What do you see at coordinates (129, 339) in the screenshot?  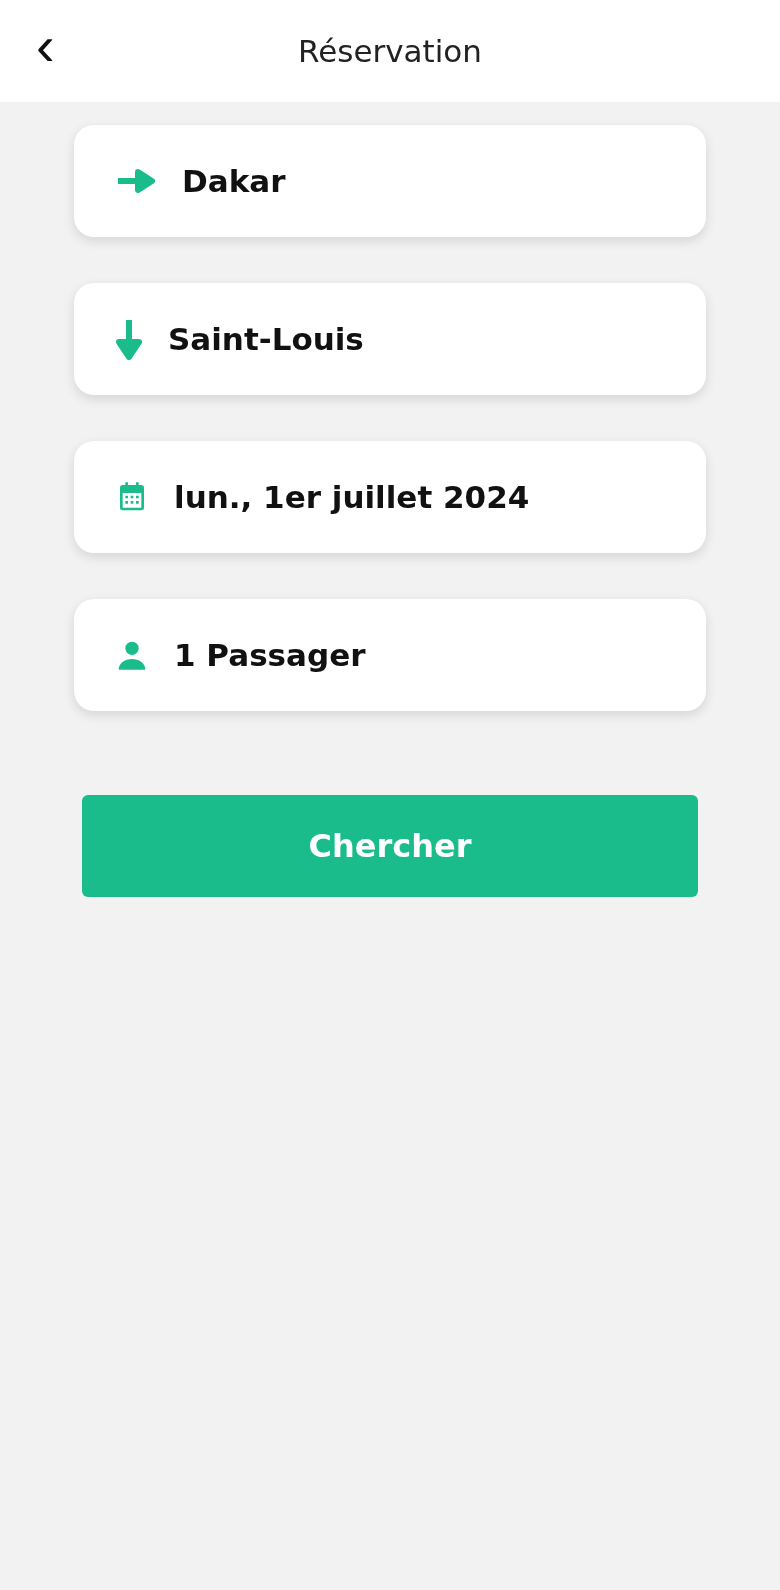 I see `arrow-down-icon` at bounding box center [129, 339].